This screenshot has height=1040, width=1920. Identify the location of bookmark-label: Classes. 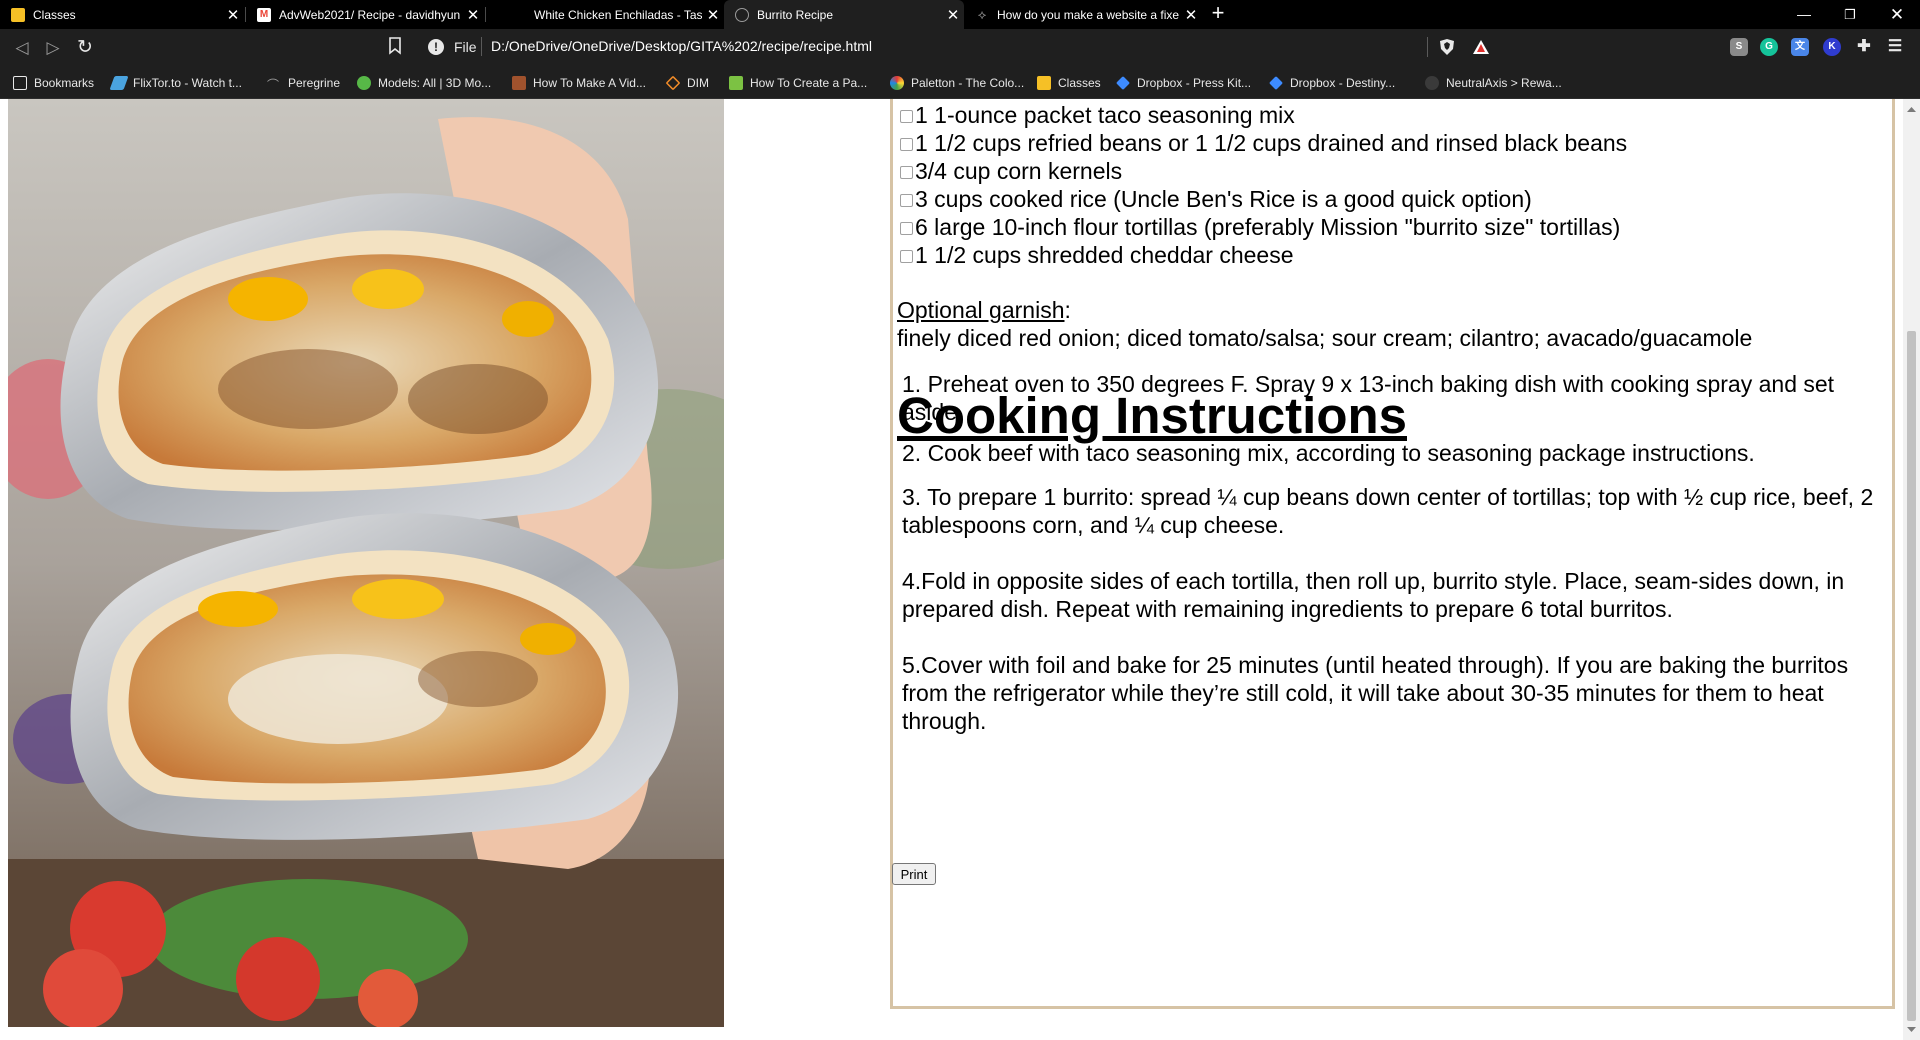
(1079, 83).